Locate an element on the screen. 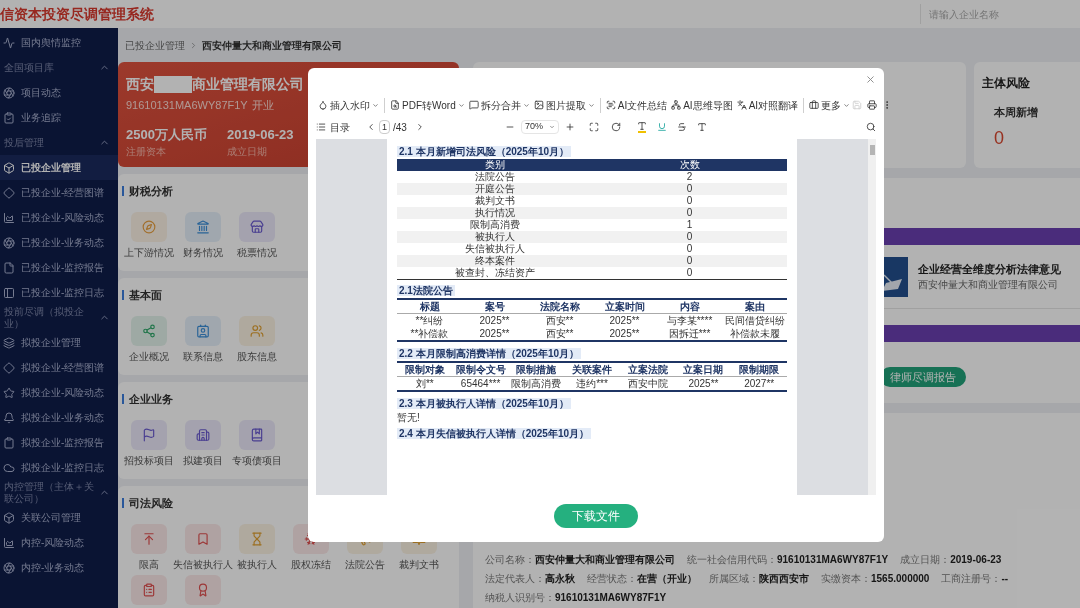  zoom-select: 70% is located at coordinates (539, 127).